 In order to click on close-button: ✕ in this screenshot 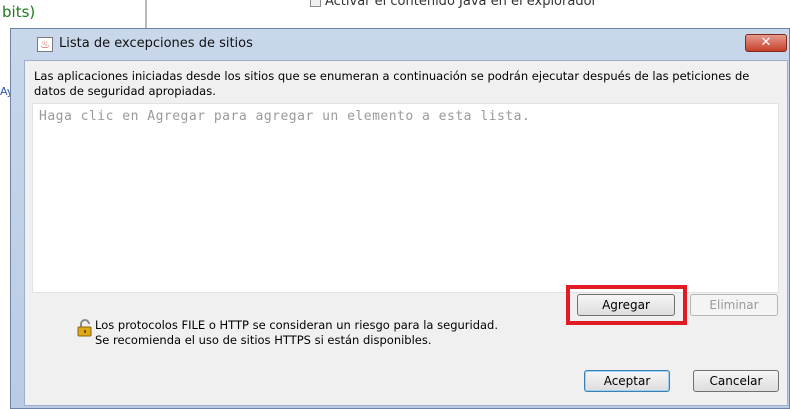, I will do `click(766, 43)`.